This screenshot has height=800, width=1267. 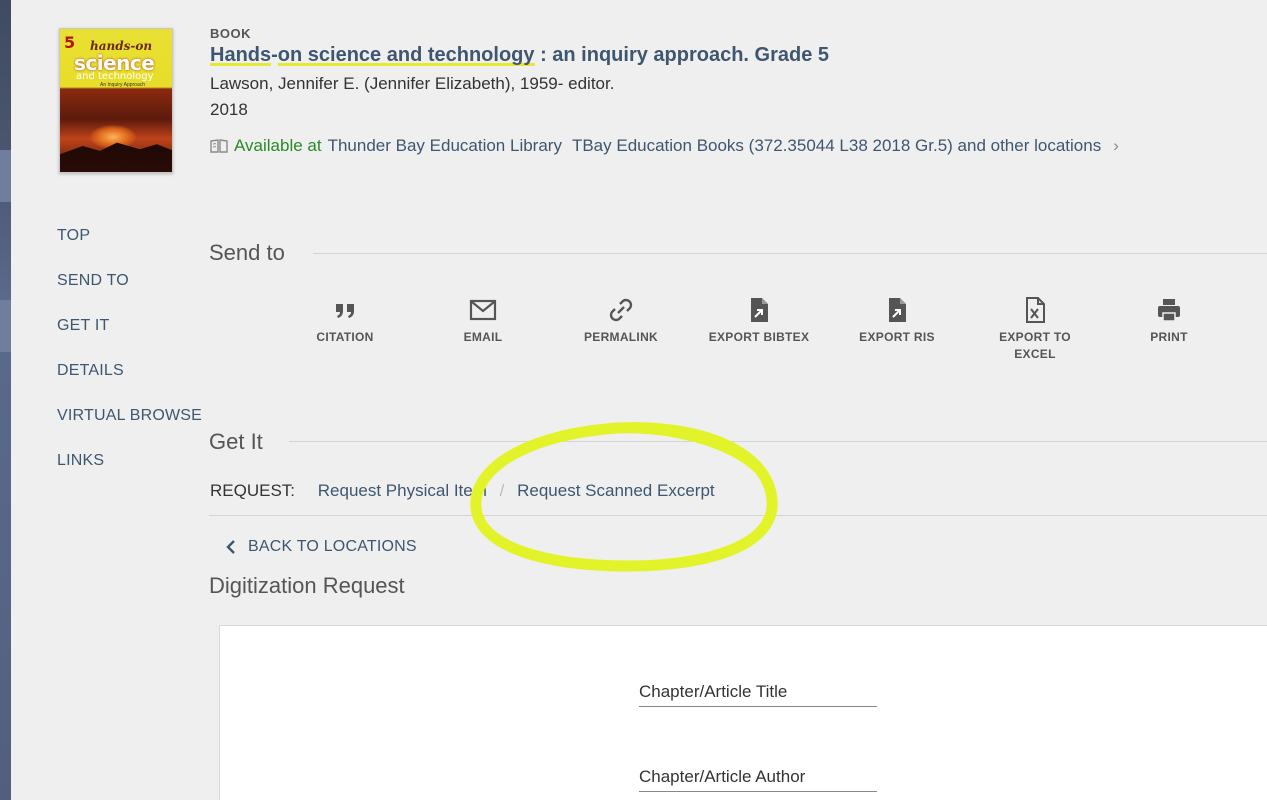 I want to click on chevron-left-icon, so click(x=230, y=547).